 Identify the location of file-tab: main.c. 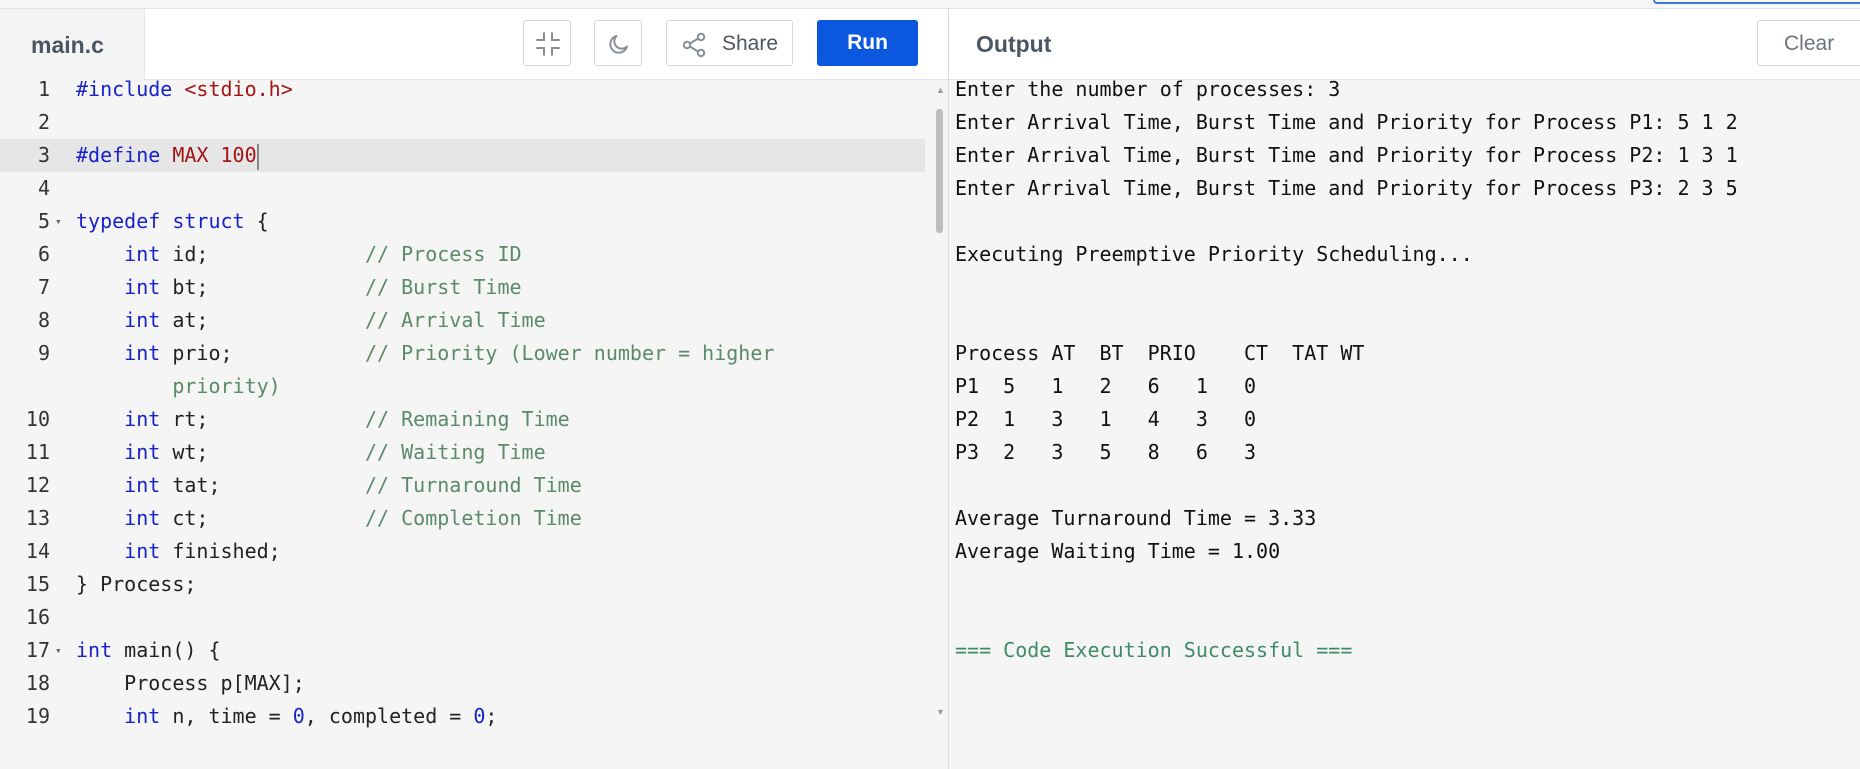
(72, 44).